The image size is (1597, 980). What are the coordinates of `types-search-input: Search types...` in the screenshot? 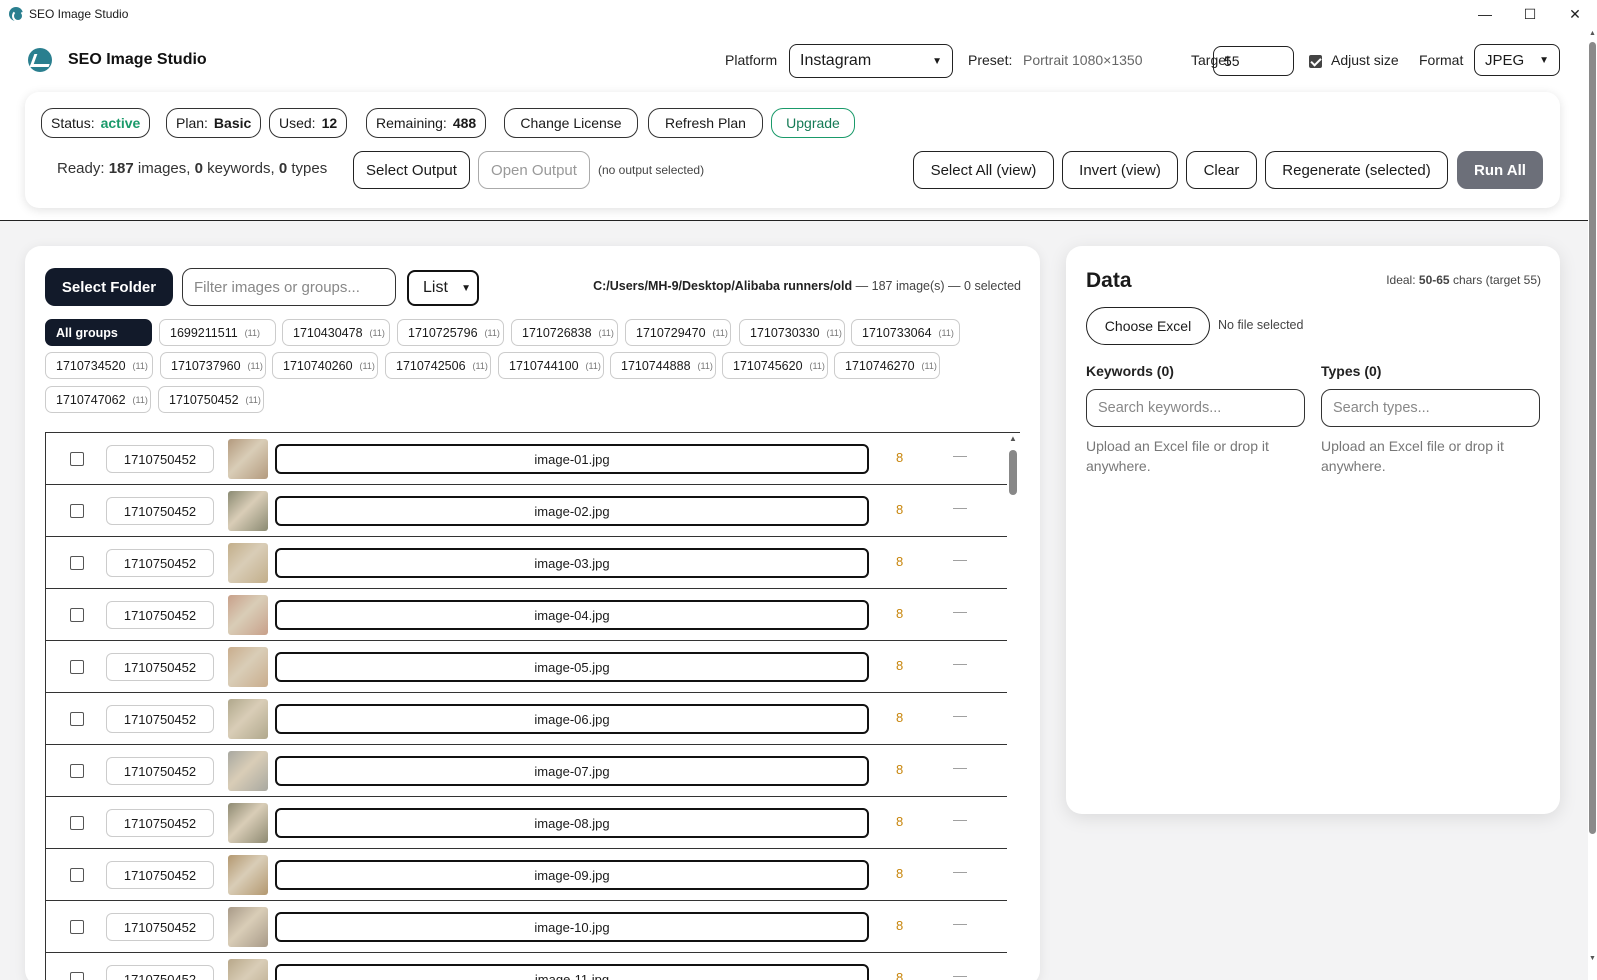 It's located at (1430, 408).